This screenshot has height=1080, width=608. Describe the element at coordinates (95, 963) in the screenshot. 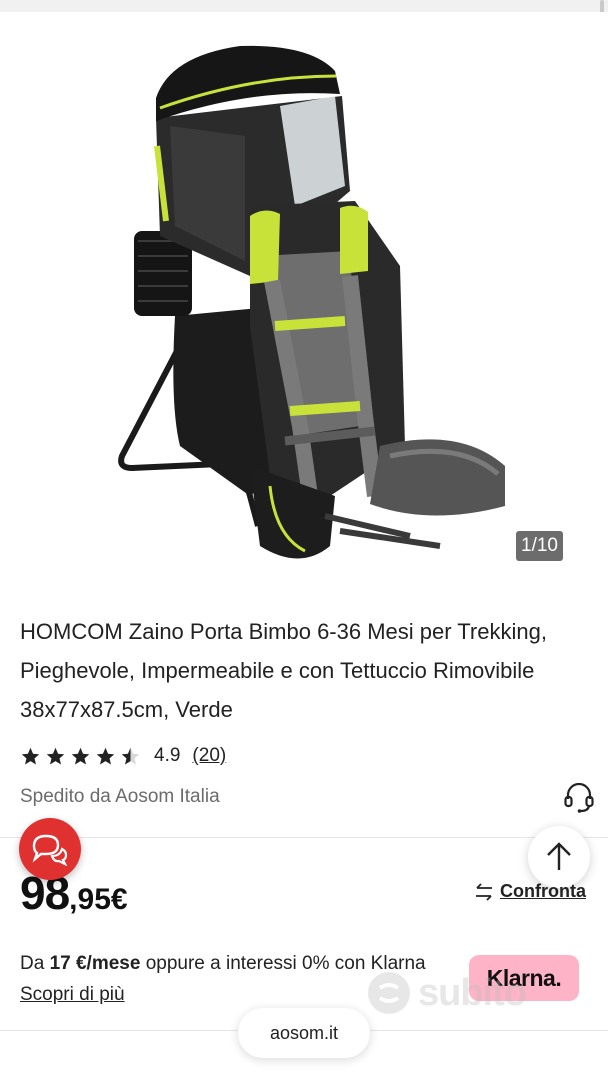

I see `klarna-amount: 17 €/mese` at that location.